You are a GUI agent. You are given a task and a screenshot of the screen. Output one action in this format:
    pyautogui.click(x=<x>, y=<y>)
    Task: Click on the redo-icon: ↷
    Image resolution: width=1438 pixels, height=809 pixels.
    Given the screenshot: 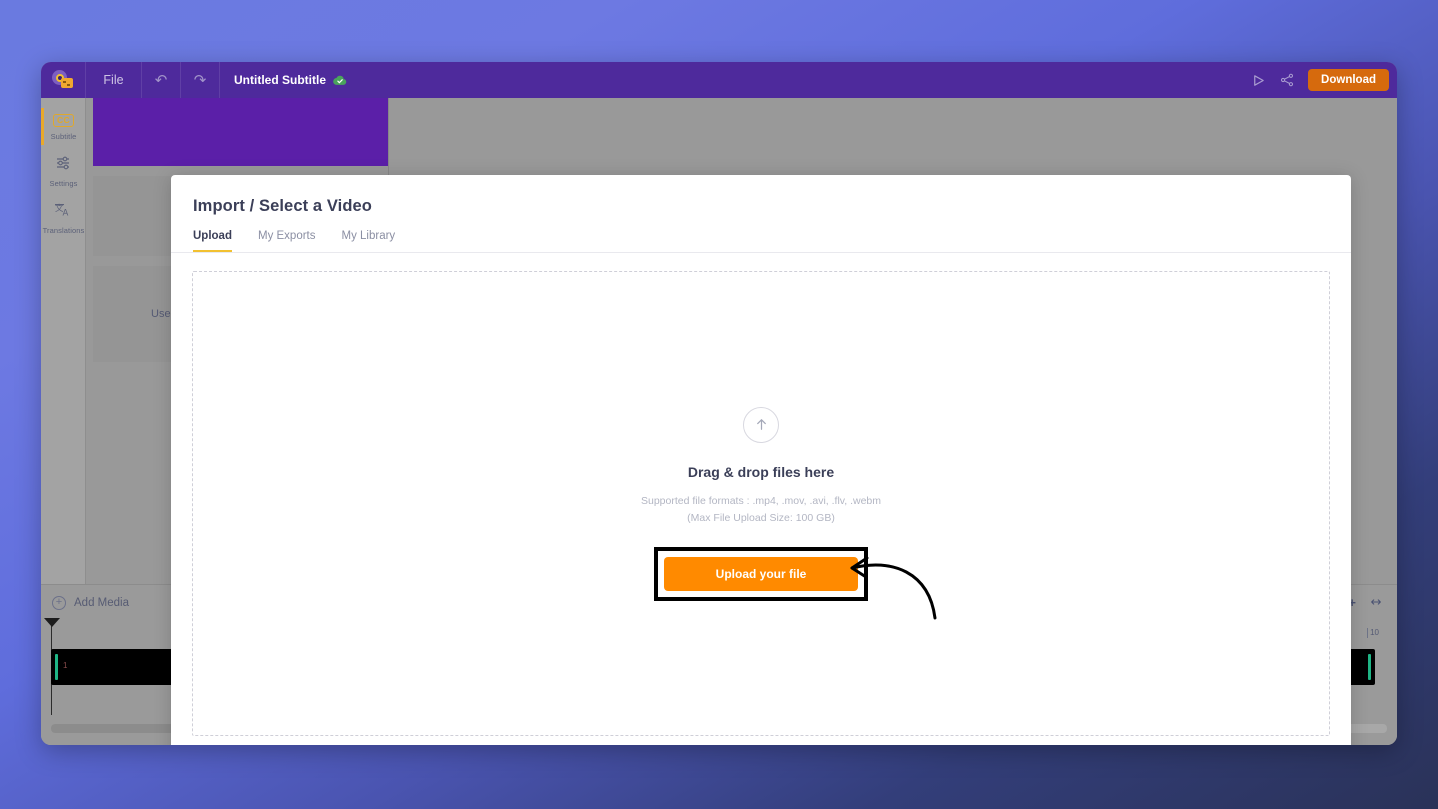 What is the action you would take?
    pyautogui.click(x=200, y=80)
    